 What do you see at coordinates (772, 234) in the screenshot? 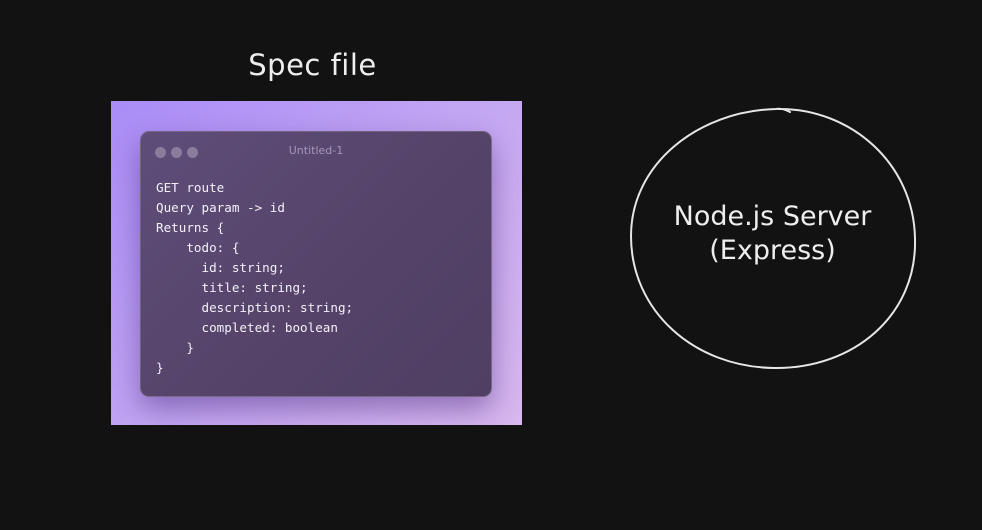
I see `server-label: Node.js Server (Express)` at bounding box center [772, 234].